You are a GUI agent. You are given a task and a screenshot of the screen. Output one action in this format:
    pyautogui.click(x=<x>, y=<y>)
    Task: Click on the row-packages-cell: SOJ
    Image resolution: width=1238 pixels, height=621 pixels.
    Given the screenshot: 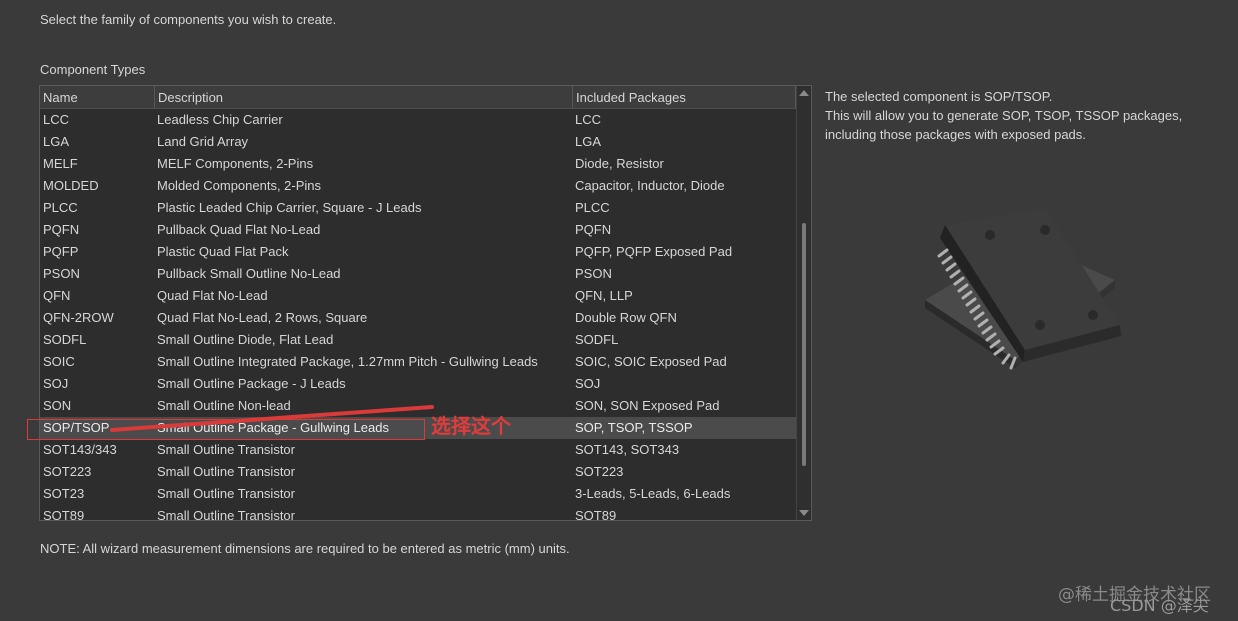 What is the action you would take?
    pyautogui.click(x=588, y=383)
    